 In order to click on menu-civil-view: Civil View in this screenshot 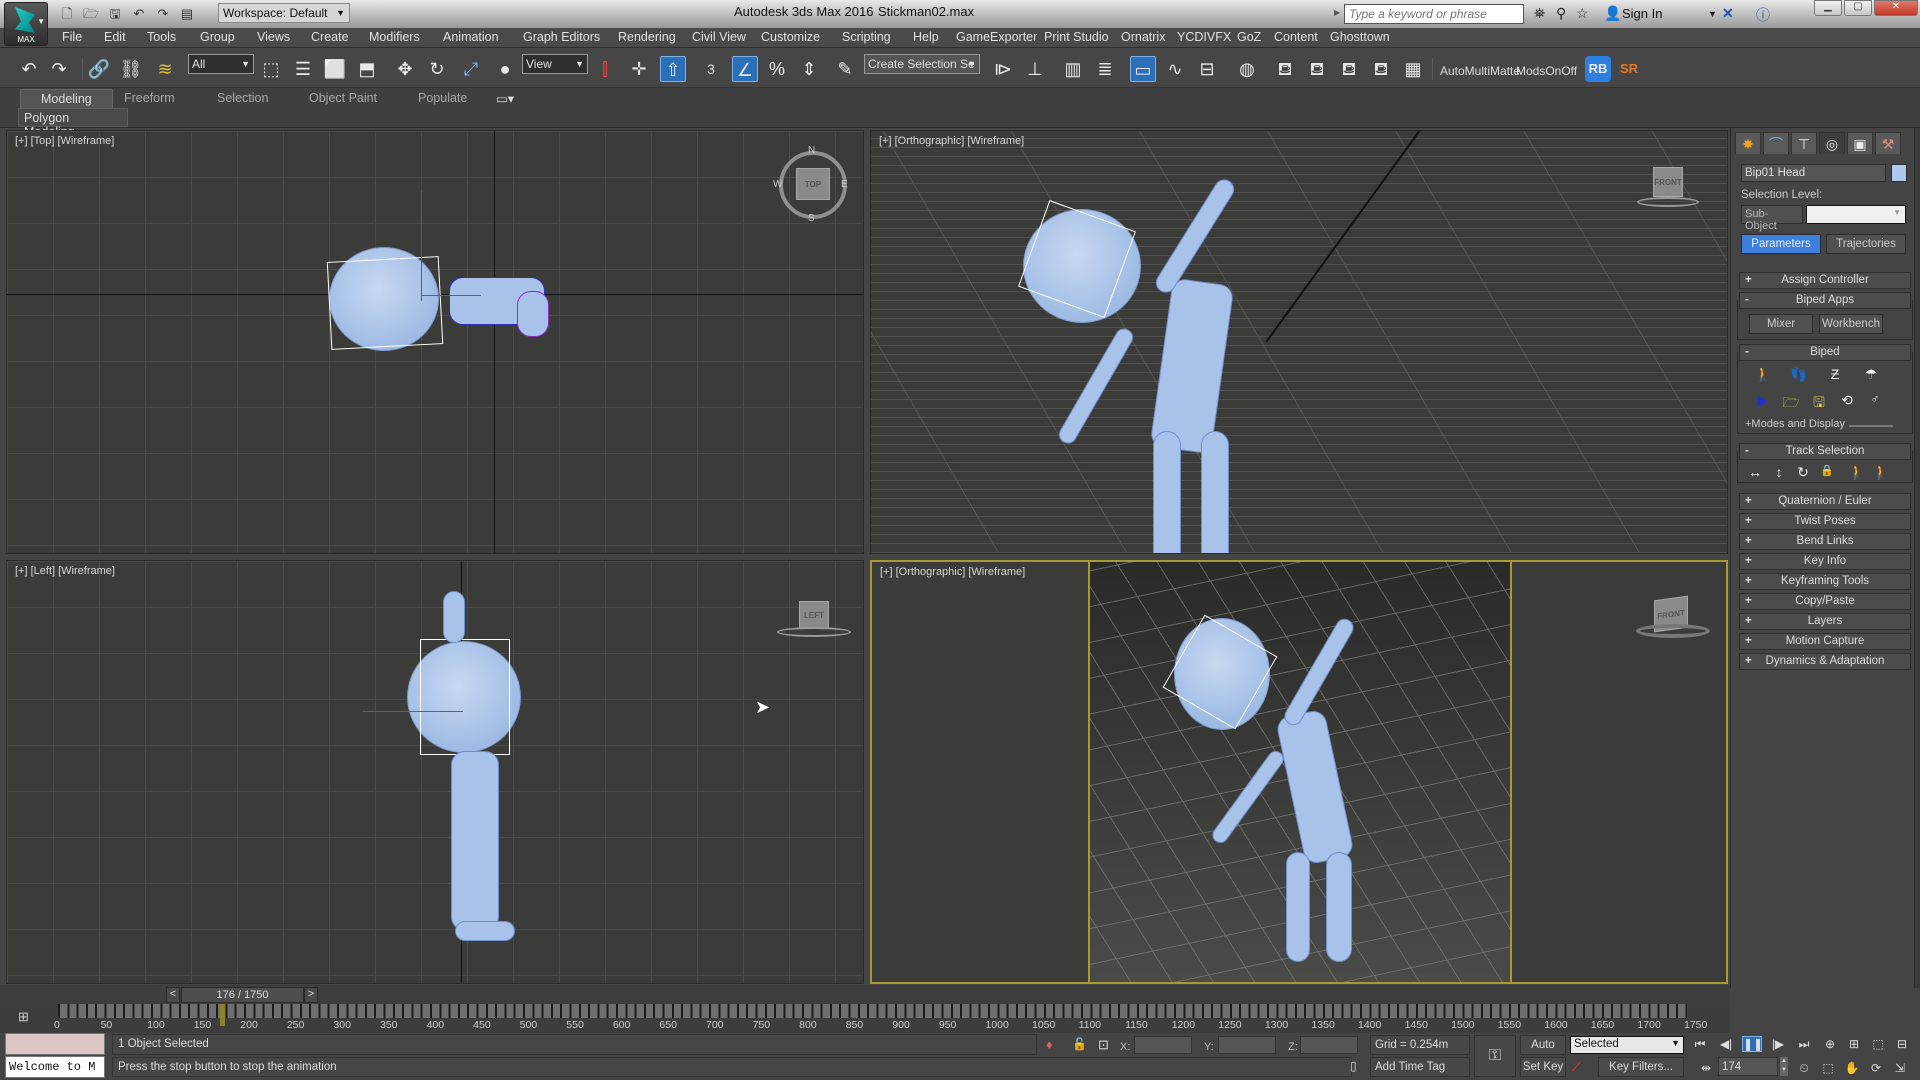, I will do `click(719, 37)`.